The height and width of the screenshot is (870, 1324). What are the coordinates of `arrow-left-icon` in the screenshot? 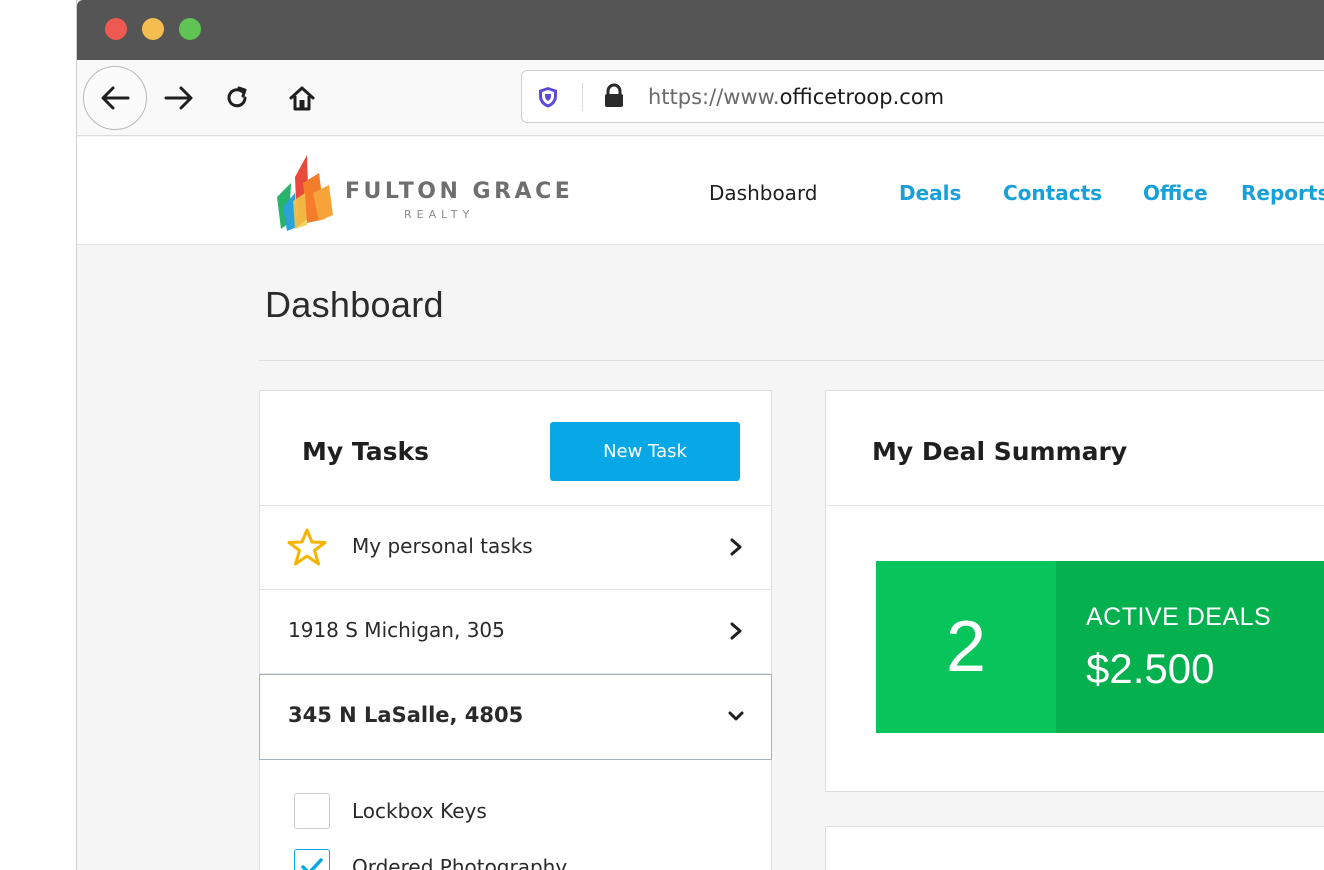 It's located at (115, 98).